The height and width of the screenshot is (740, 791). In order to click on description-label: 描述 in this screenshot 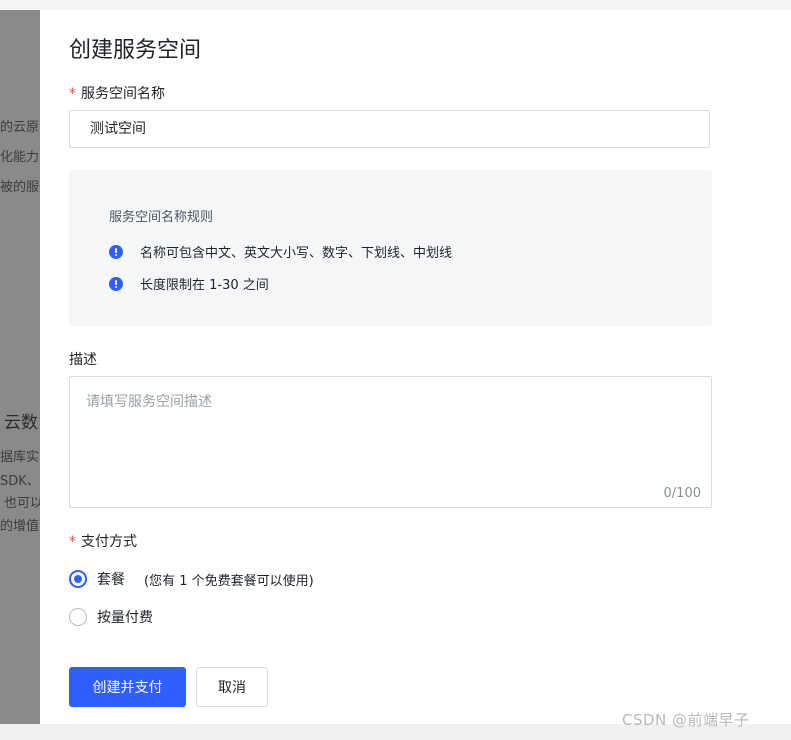, I will do `click(83, 360)`.